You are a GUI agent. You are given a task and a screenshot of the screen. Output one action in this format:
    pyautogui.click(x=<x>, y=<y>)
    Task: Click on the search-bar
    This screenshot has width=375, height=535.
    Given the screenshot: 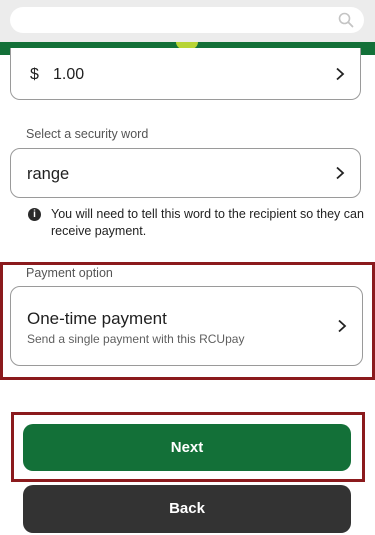 What is the action you would take?
    pyautogui.click(x=187, y=20)
    